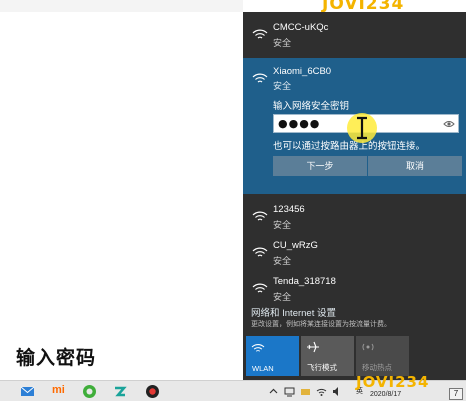 The image size is (466, 401). Describe the element at coordinates (449, 124) in the screenshot. I see `eye-icon` at that location.